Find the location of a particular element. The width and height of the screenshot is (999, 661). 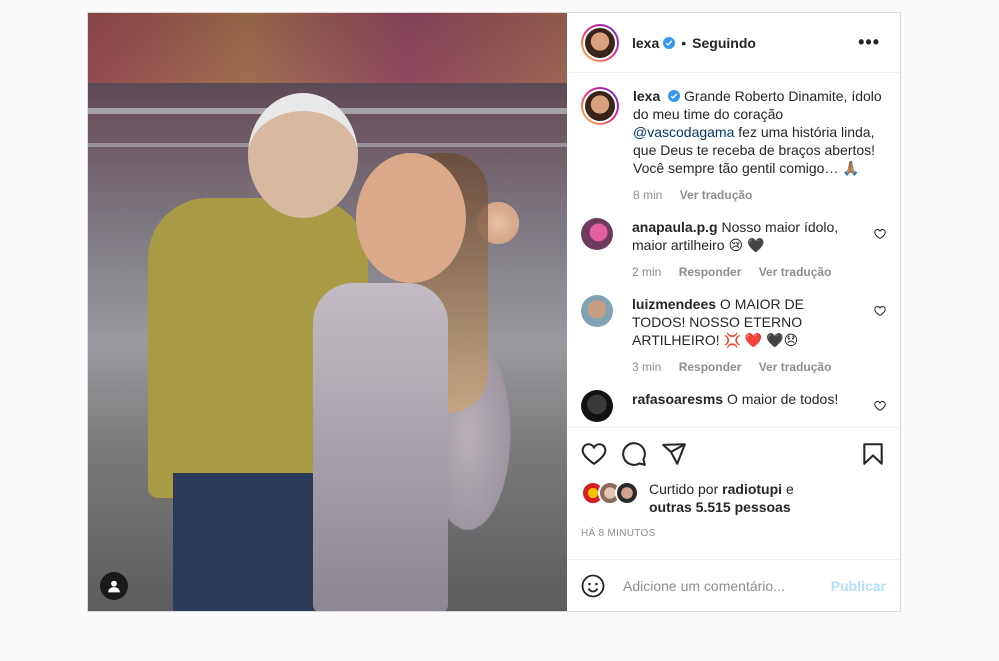

photo-background-stands is located at coordinates (327, 48).